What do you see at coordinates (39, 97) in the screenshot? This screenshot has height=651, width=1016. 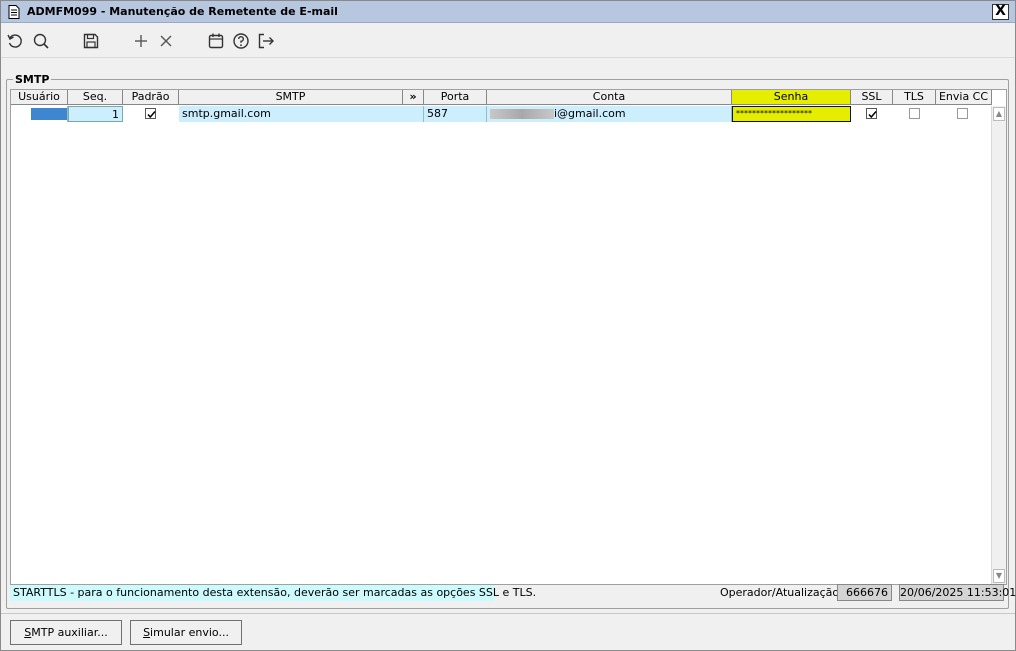 I see `column-header-usuario: Usuário` at bounding box center [39, 97].